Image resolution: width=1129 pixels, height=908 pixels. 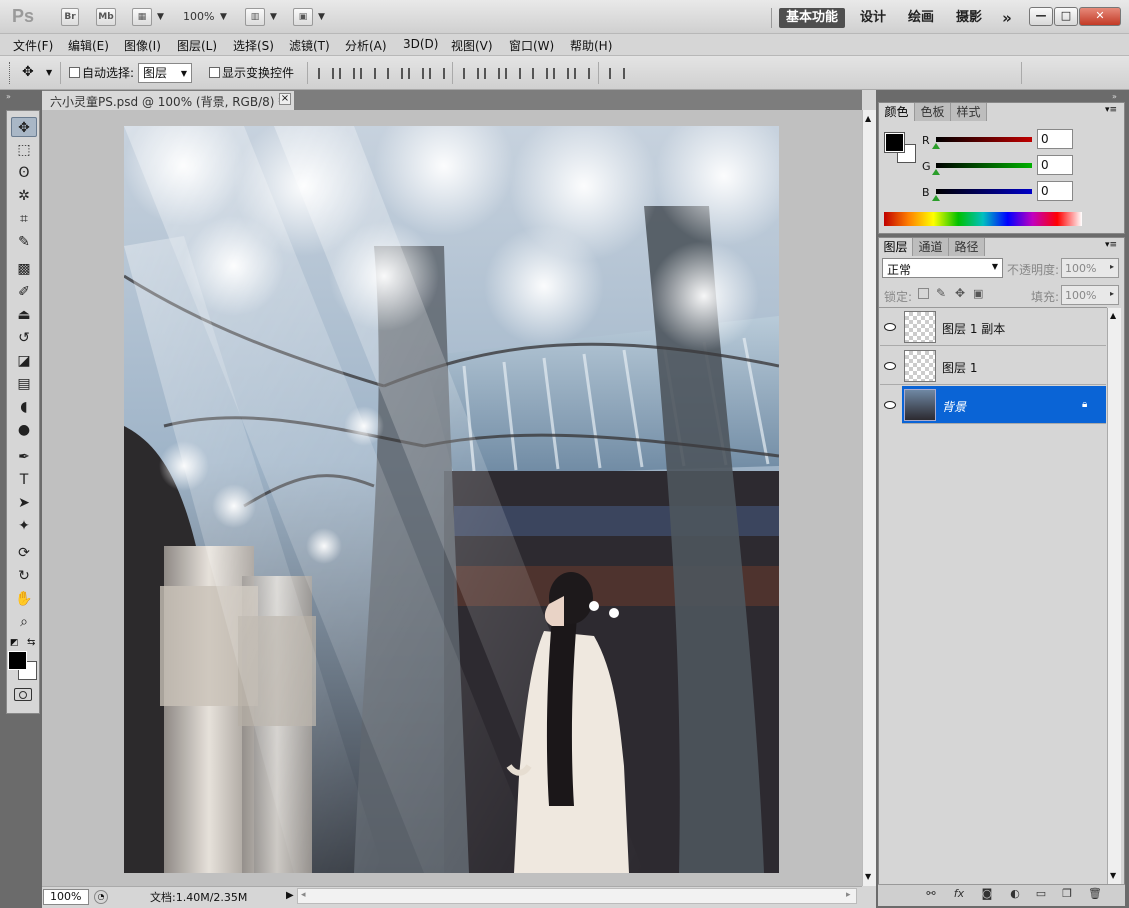 I want to click on dodge-tool-icon: ●, so click(x=24, y=430).